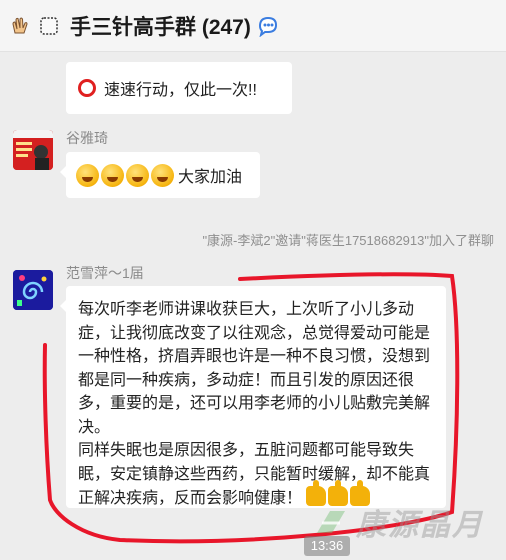  Describe the element at coordinates (268, 26) in the screenshot. I see `chat-bubble-icon` at that location.